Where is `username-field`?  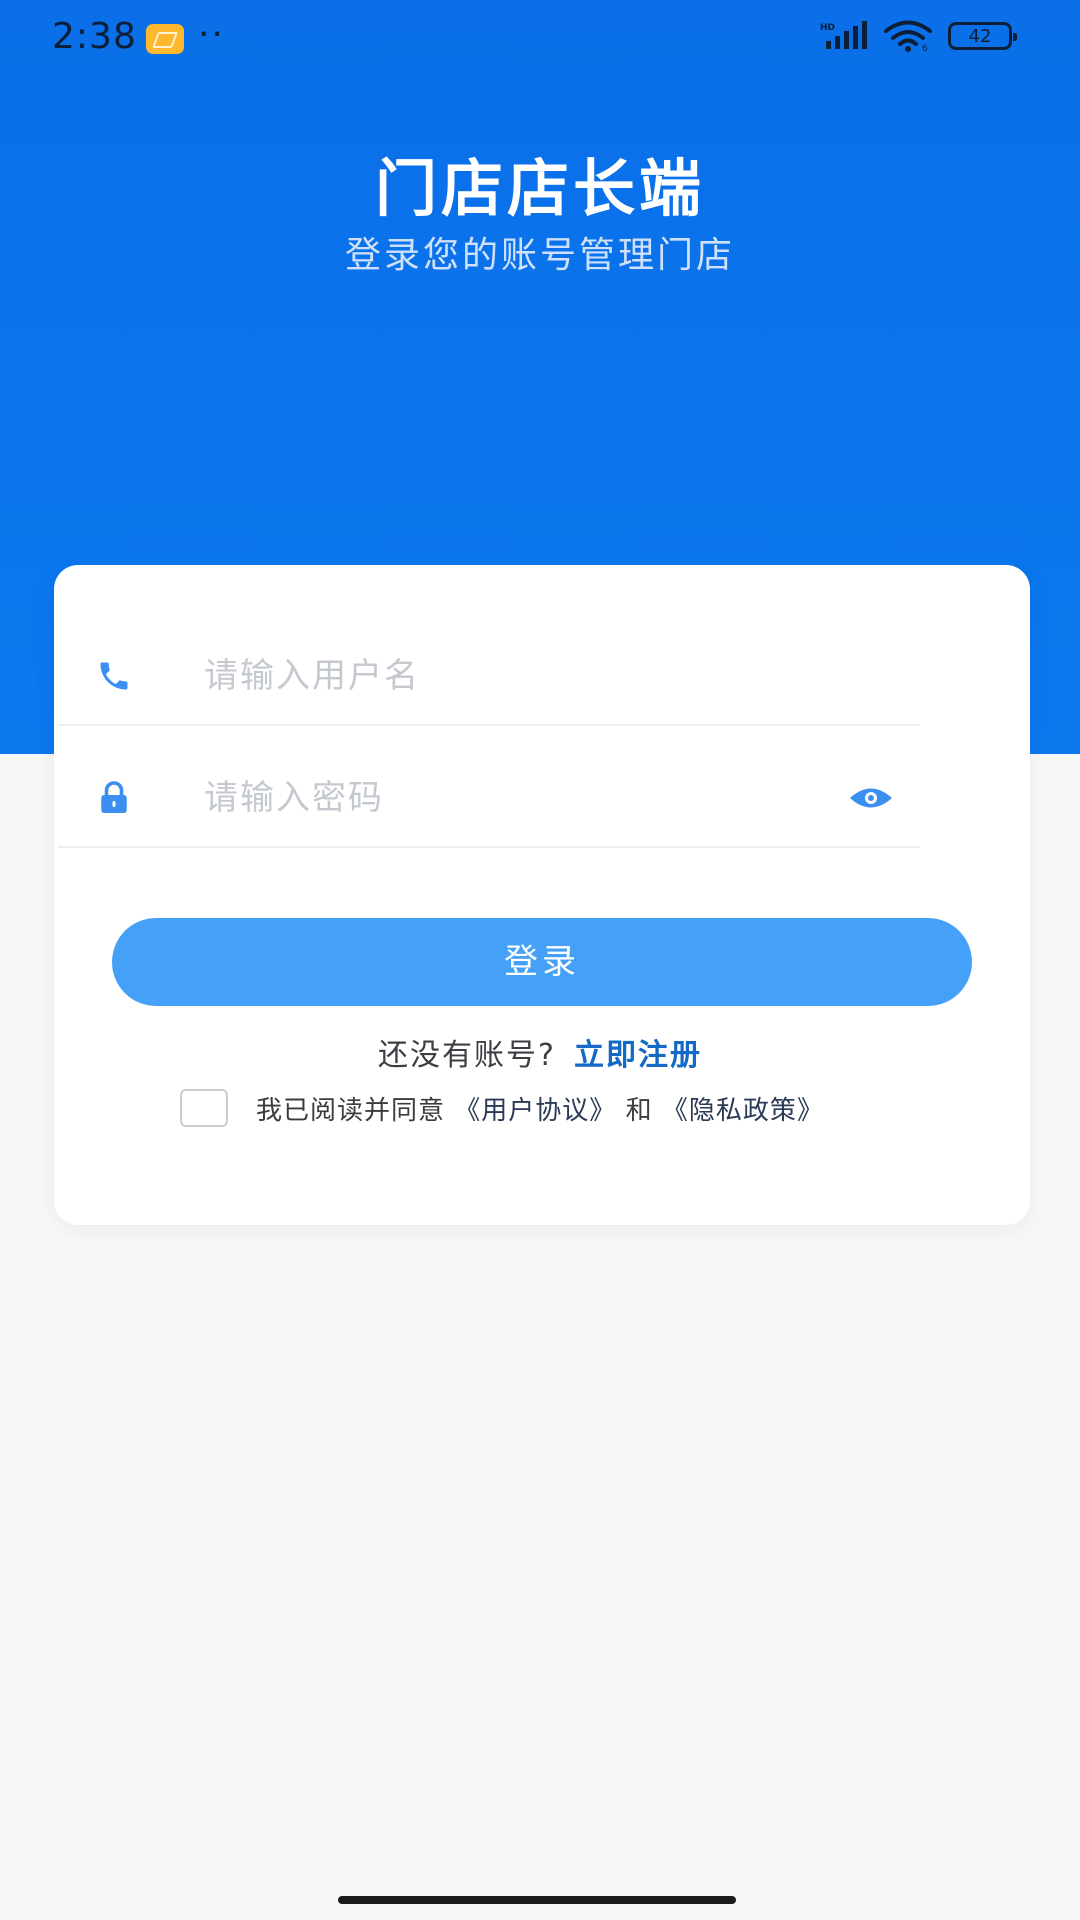 username-field is located at coordinates (489, 677).